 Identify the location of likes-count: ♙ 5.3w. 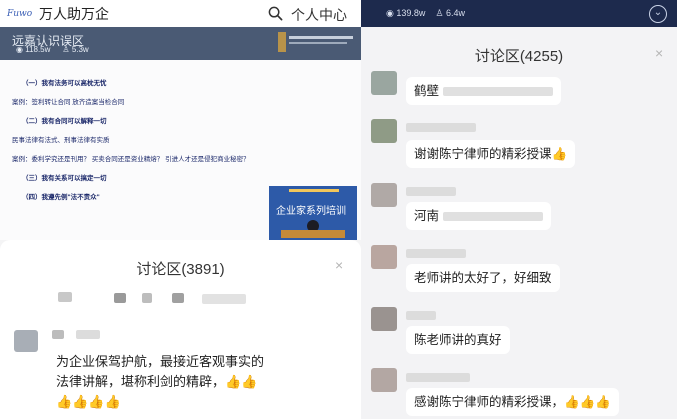
(75, 49).